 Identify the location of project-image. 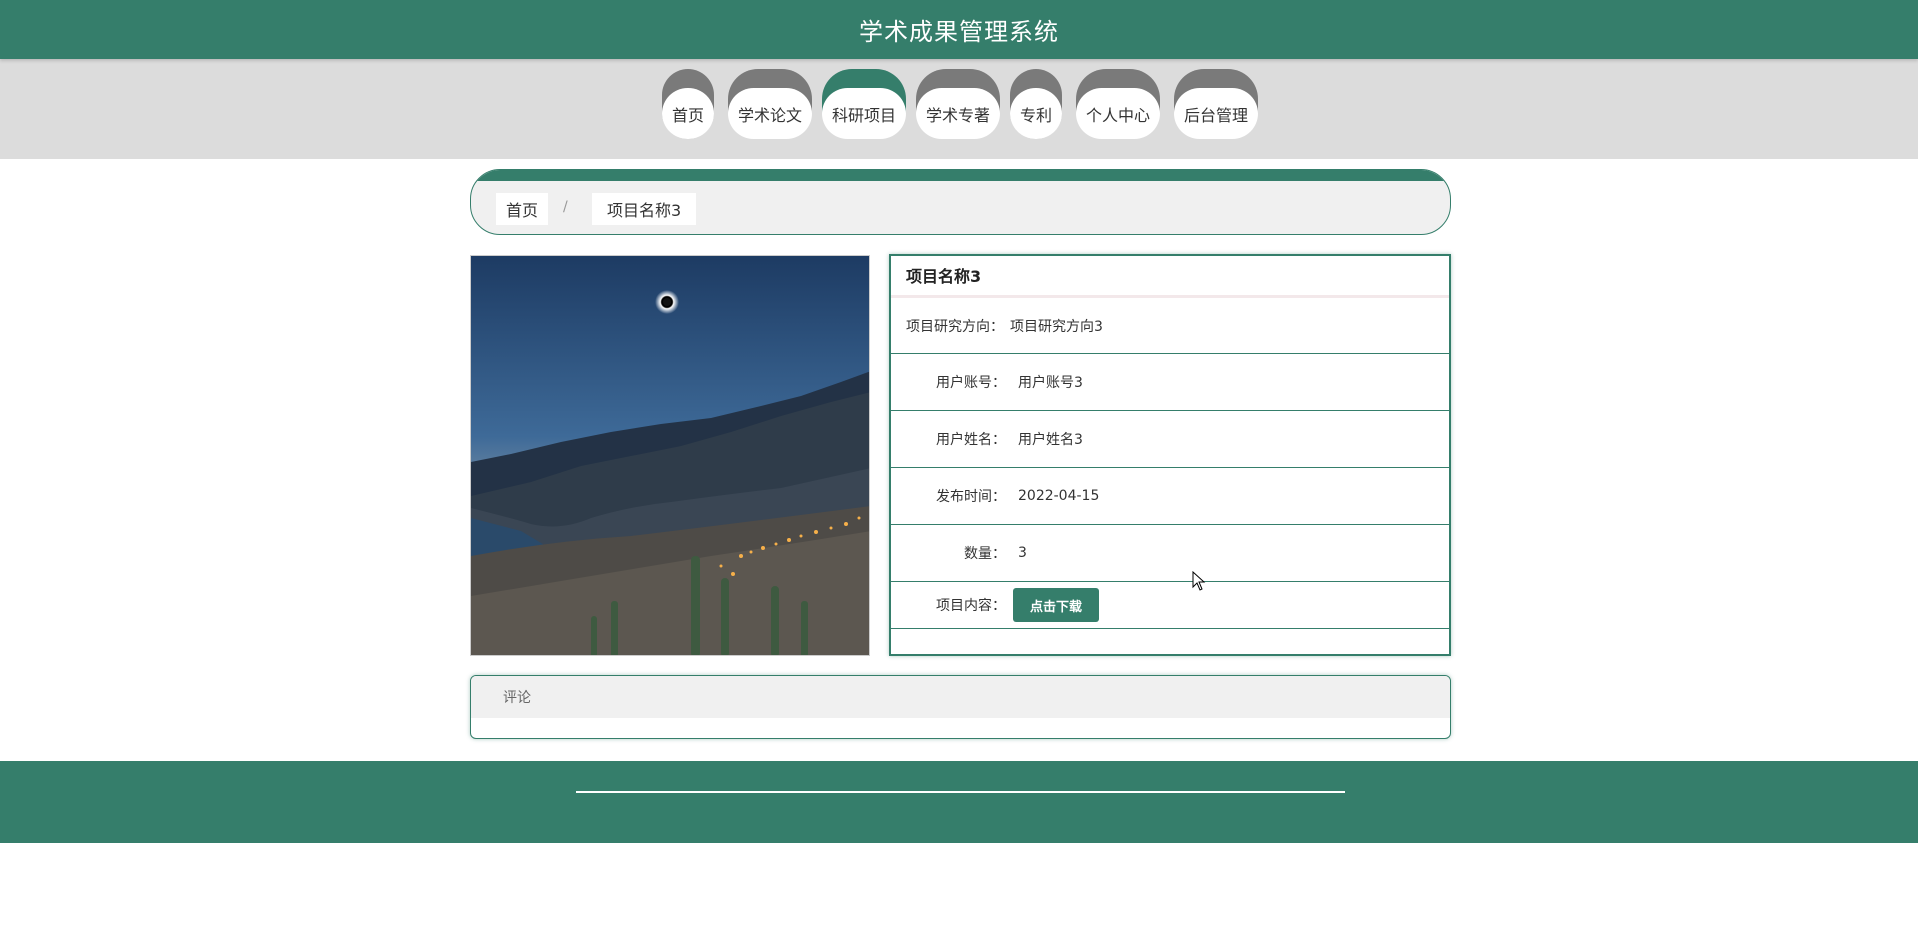
(670, 455).